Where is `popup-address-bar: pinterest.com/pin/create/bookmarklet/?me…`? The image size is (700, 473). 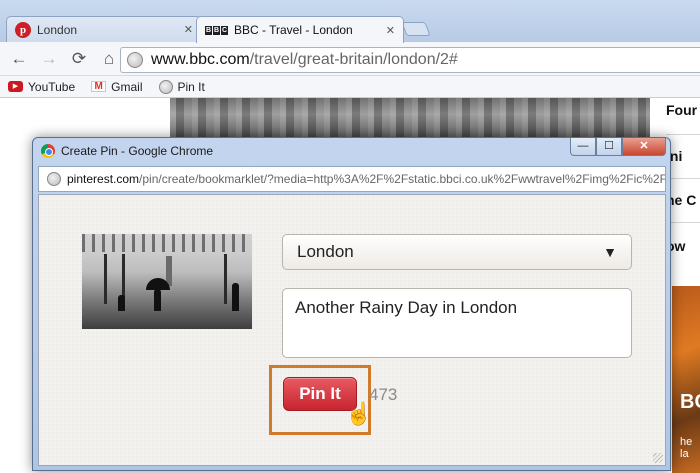 popup-address-bar: pinterest.com/pin/create/bookmarklet/?me… is located at coordinates (352, 179).